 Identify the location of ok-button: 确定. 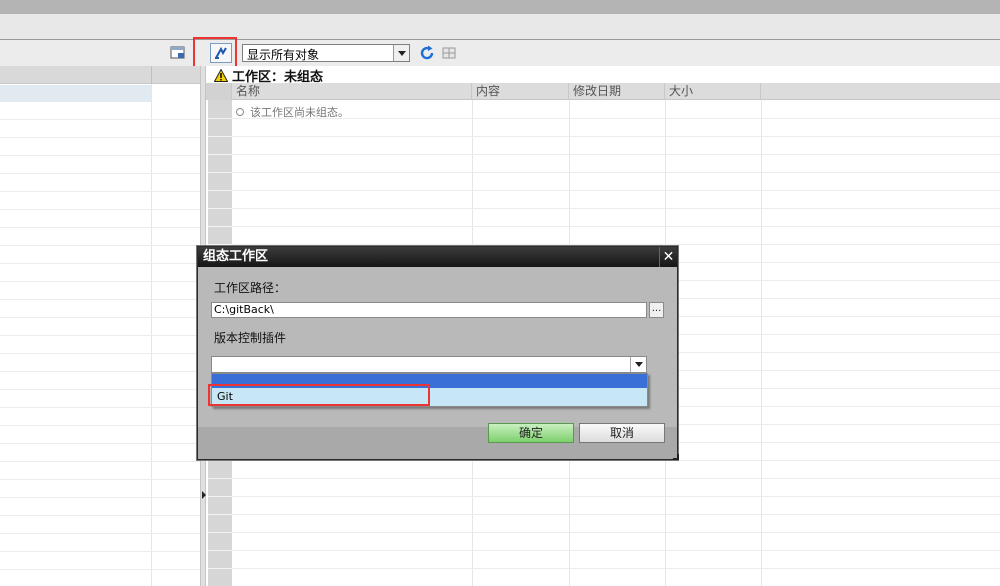
(531, 433).